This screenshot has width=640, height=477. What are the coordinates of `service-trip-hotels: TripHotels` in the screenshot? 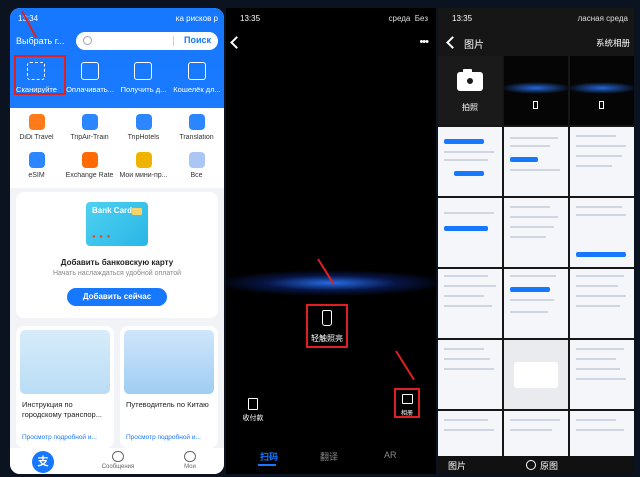 It's located at (143, 131).